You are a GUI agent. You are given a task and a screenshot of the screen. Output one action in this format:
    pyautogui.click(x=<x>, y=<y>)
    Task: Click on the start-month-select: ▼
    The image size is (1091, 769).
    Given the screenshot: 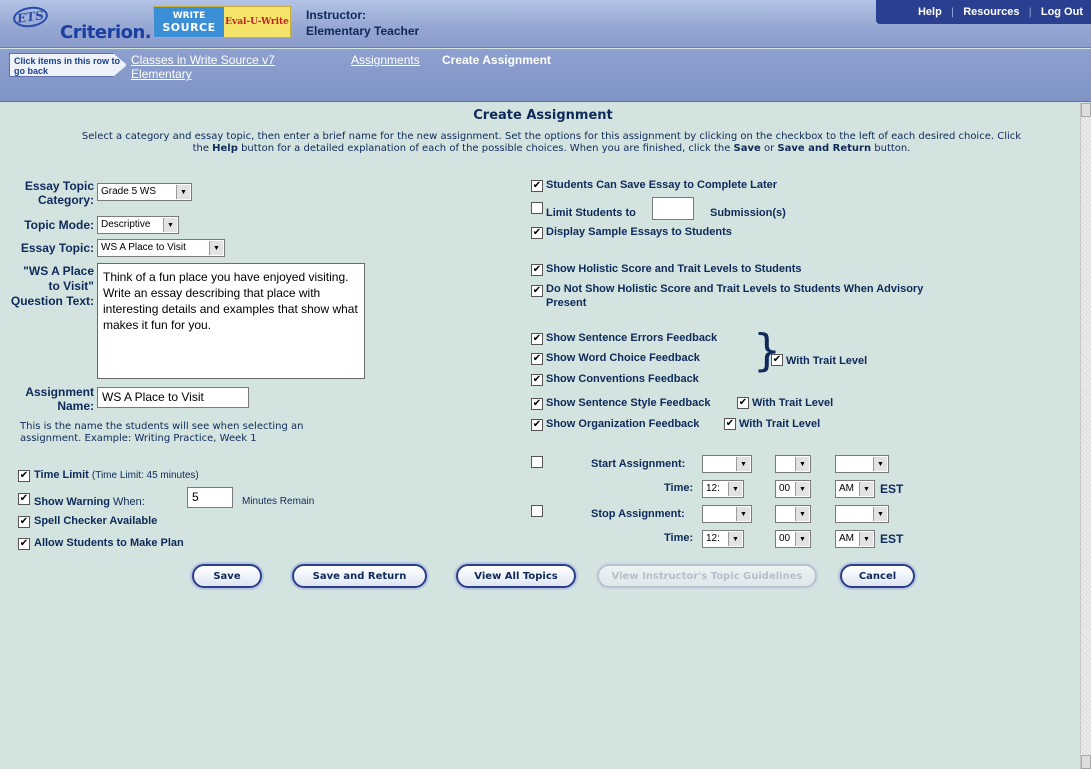 What is the action you would take?
    pyautogui.click(x=727, y=464)
    